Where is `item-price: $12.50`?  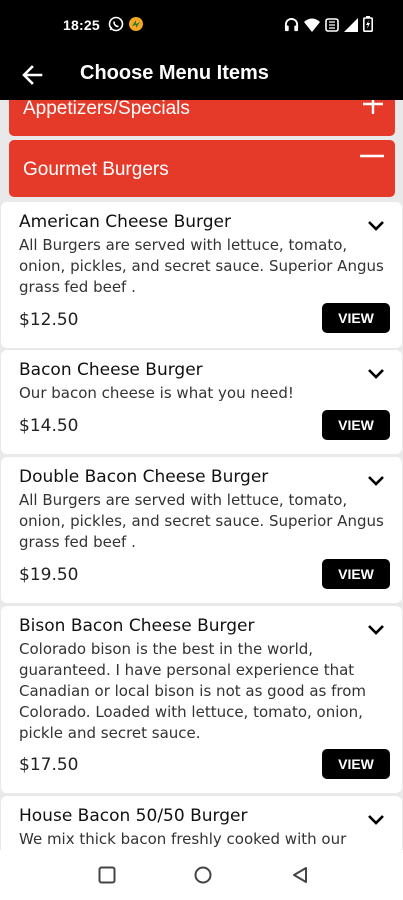 item-price: $12.50 is located at coordinates (49, 320).